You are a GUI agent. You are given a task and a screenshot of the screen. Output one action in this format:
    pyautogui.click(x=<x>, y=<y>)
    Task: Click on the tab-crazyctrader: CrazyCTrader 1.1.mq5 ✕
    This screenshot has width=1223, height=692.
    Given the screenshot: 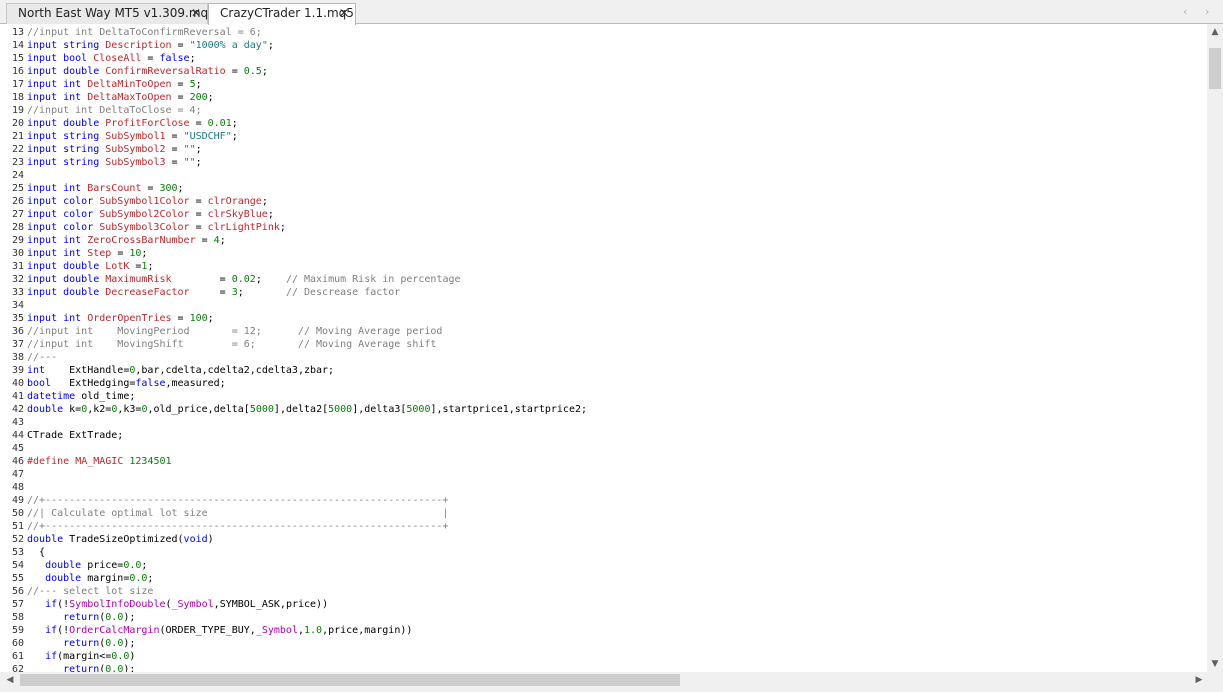 What is the action you would take?
    pyautogui.click(x=282, y=14)
    